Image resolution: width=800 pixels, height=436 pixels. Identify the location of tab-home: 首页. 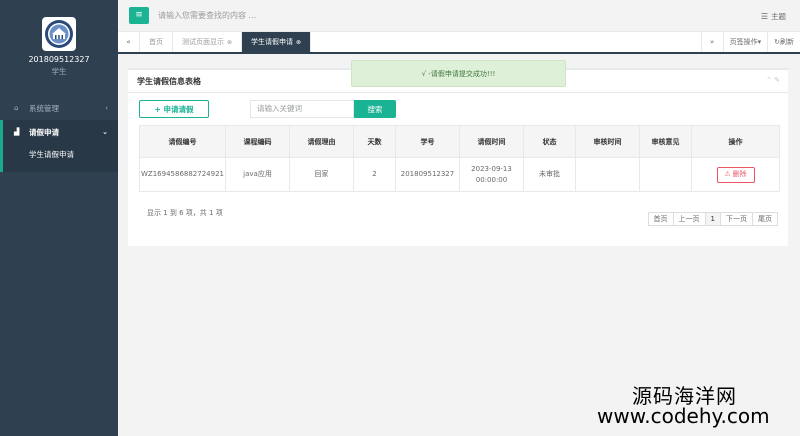
(156, 42).